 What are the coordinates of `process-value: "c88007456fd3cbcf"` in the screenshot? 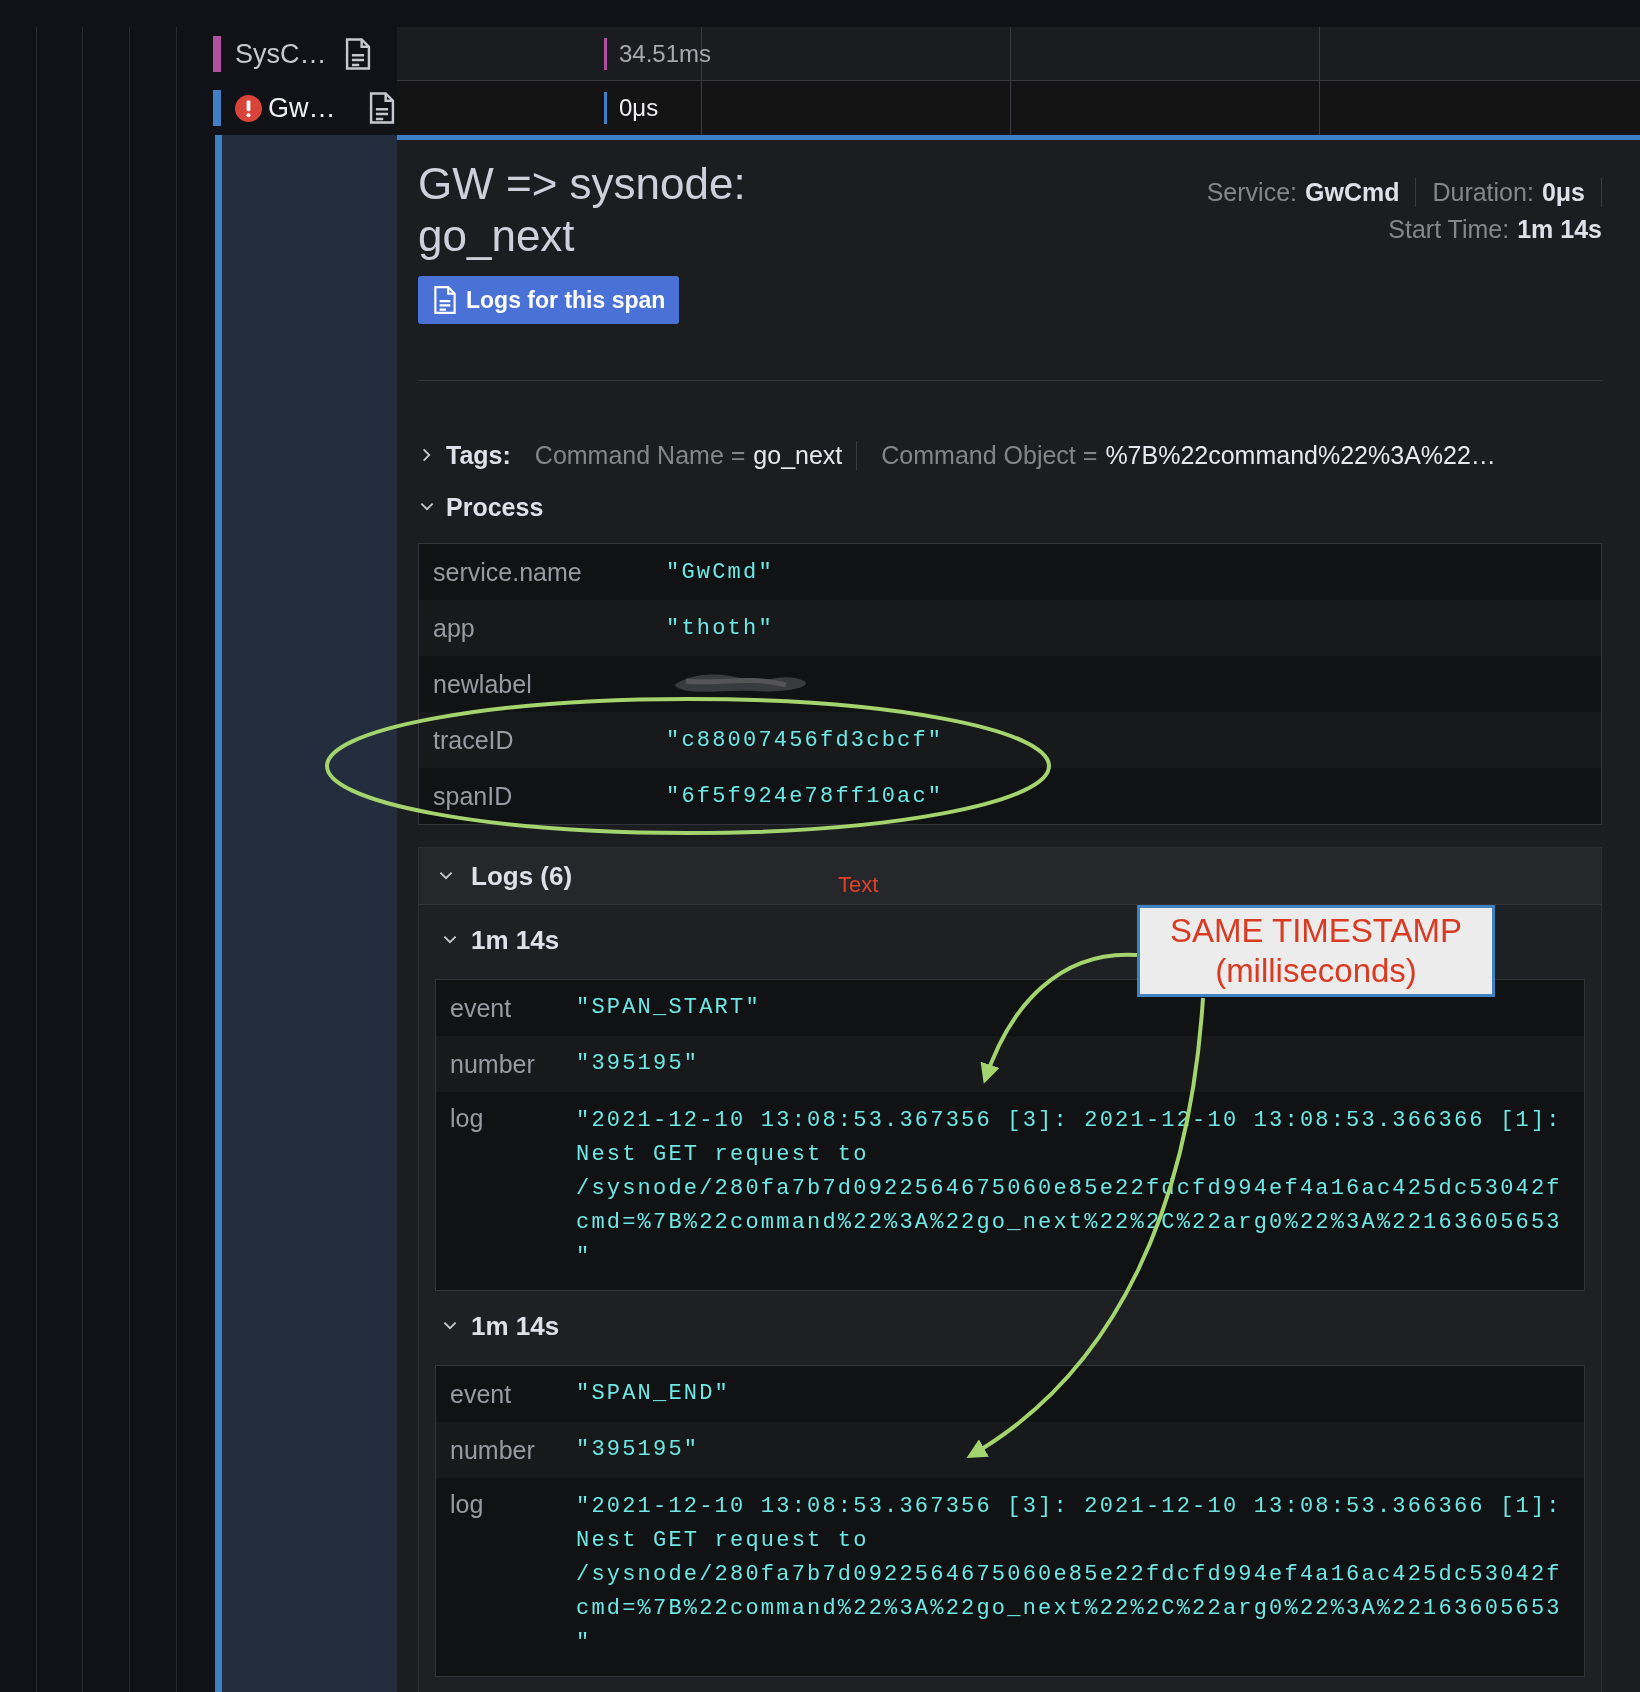 It's located at (805, 740).